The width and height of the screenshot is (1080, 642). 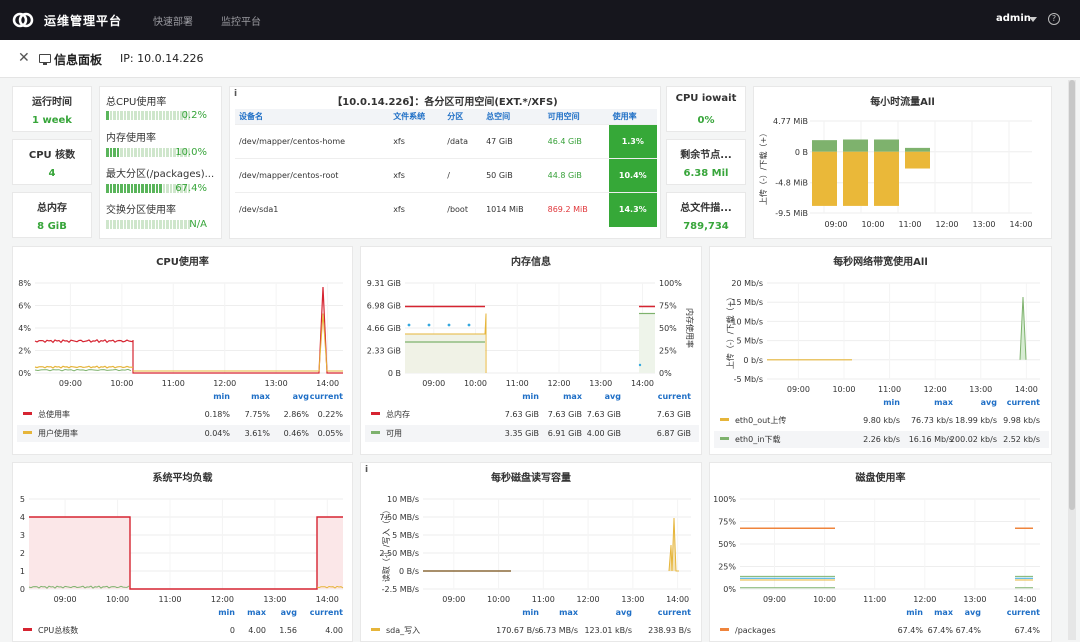 I want to click on app-title: 运维管理平台, so click(x=83, y=20).